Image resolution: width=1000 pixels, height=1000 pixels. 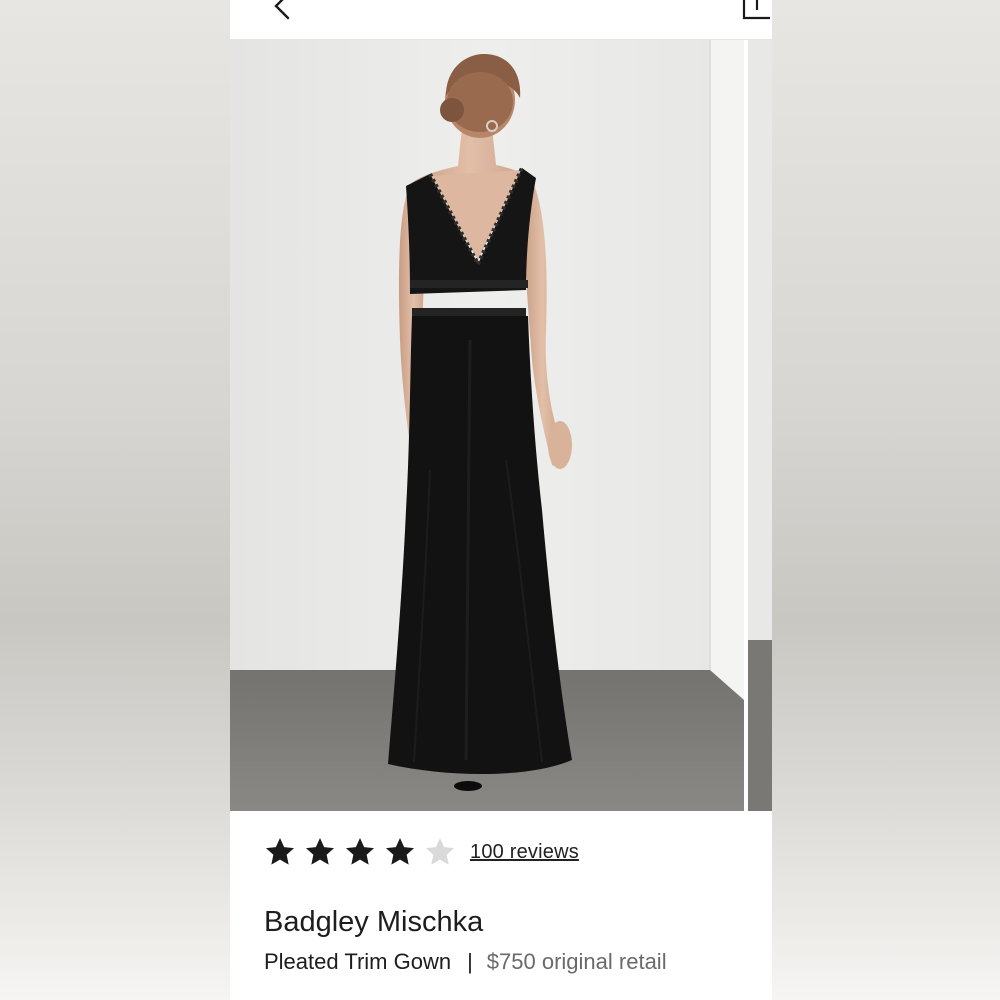 I want to click on rating-row: 100 reviews, so click(x=421, y=852).